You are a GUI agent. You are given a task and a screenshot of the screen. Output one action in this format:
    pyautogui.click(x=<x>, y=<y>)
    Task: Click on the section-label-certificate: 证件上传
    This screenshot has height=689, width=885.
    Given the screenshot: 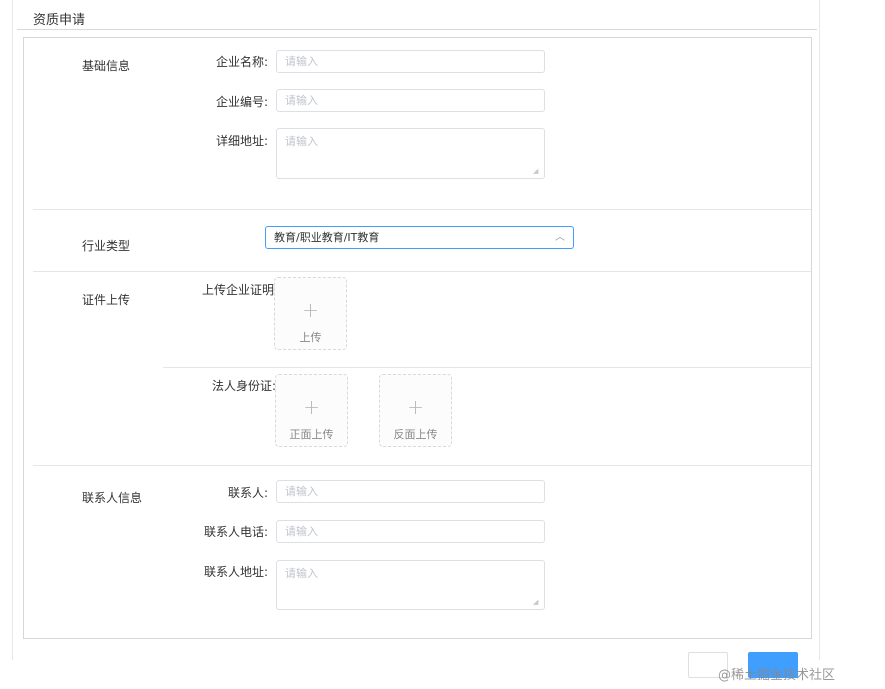 What is the action you would take?
    pyautogui.click(x=106, y=300)
    